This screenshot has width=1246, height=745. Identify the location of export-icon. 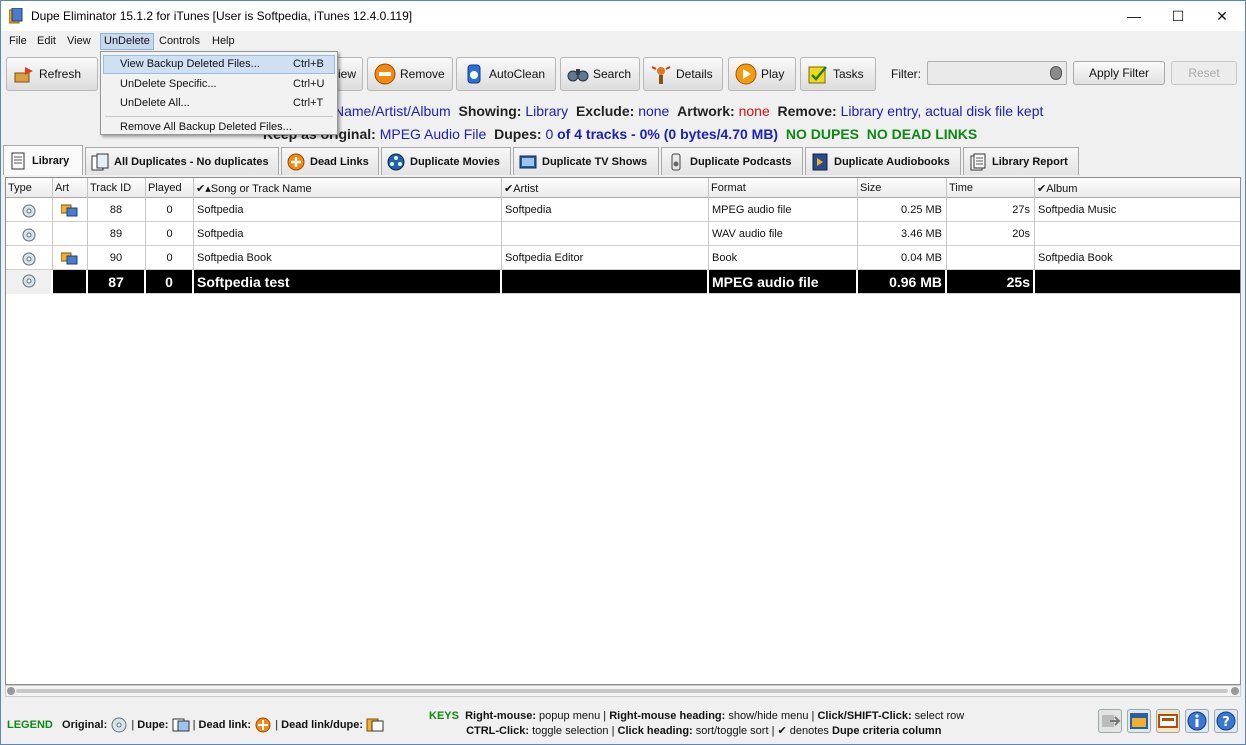
(1110, 721).